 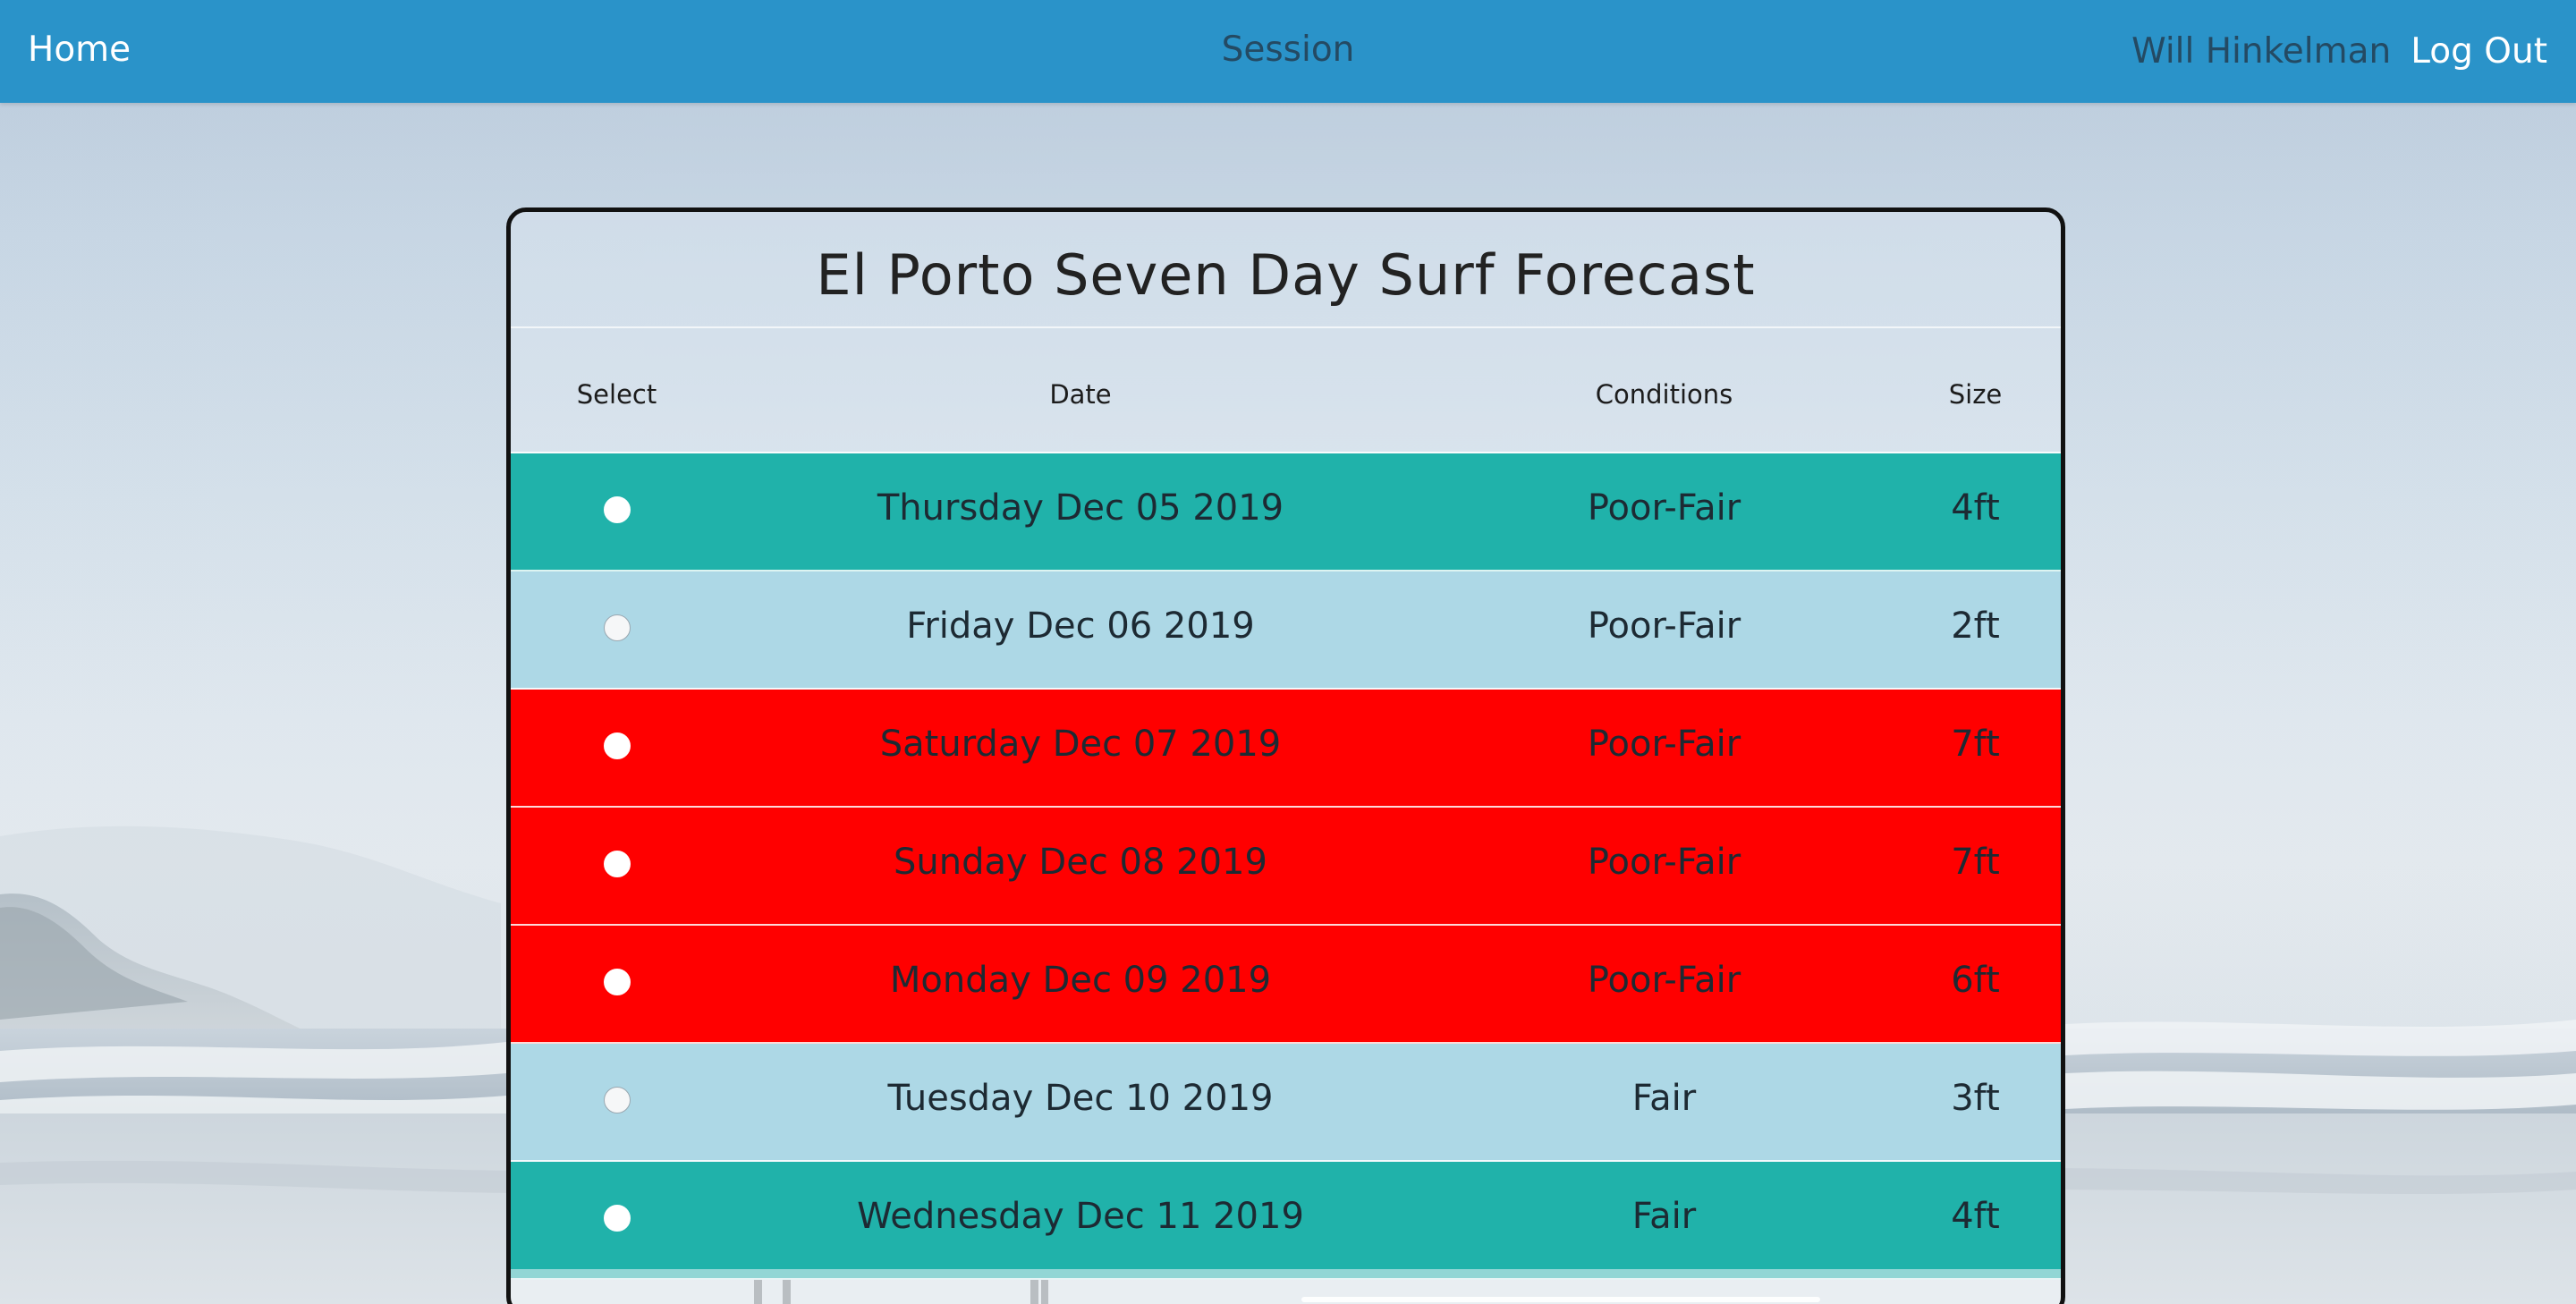 What do you see at coordinates (1975, 1098) in the screenshot?
I see `size-cell: 3ft` at bounding box center [1975, 1098].